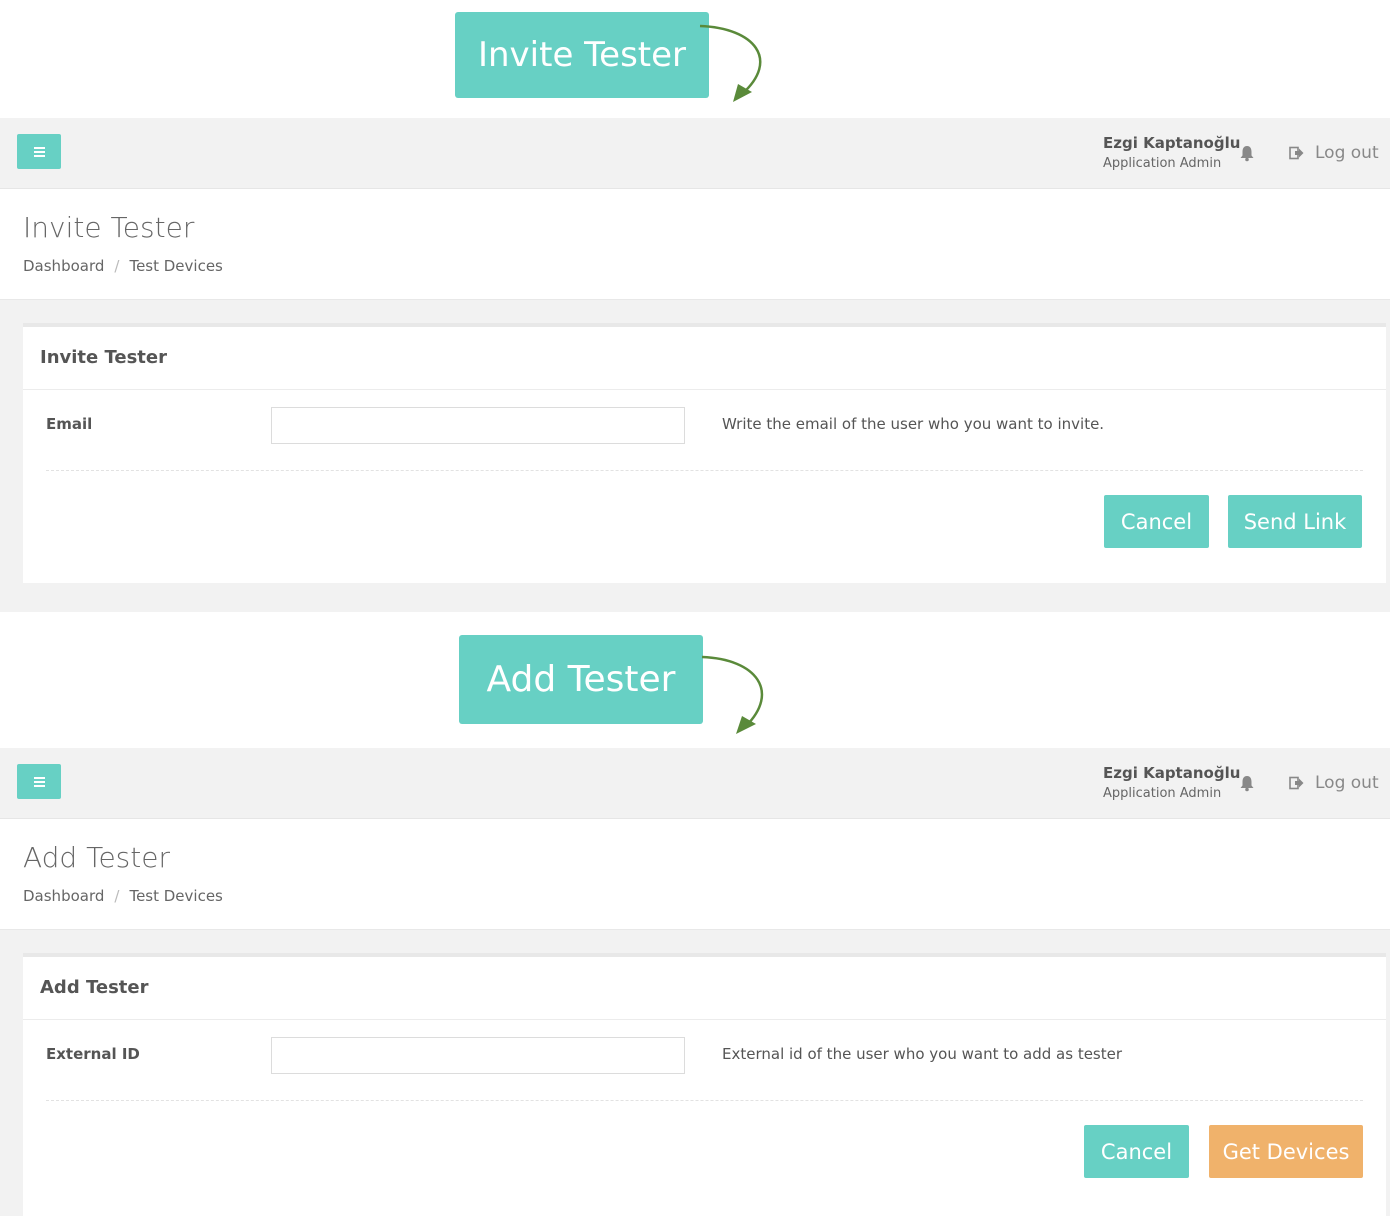 The width and height of the screenshot is (1390, 1220). I want to click on add-tester-callout: Add Tester, so click(581, 679).